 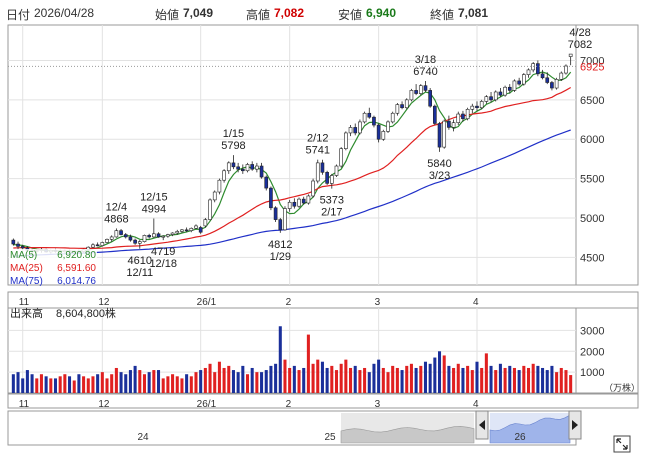 I want to click on x-tick-label-volume: 26/1, so click(x=207, y=404).